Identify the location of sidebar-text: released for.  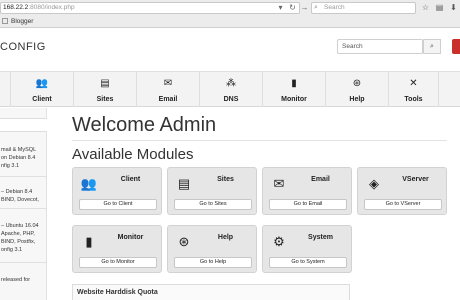
(16, 280).